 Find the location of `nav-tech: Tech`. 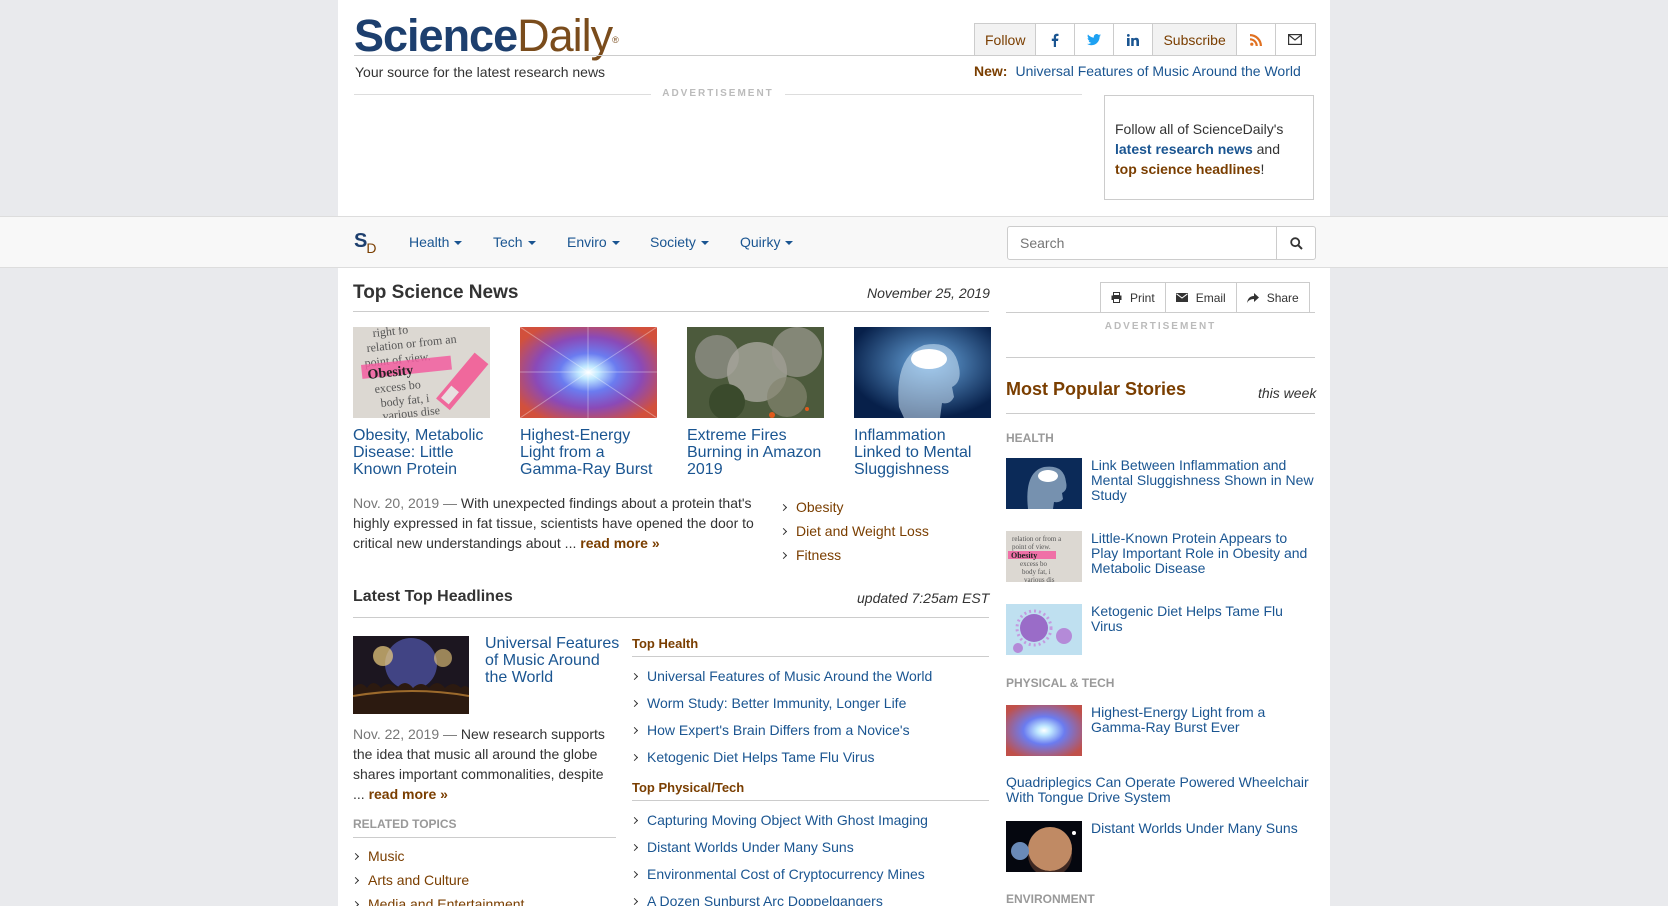

nav-tech: Tech is located at coordinates (514, 242).